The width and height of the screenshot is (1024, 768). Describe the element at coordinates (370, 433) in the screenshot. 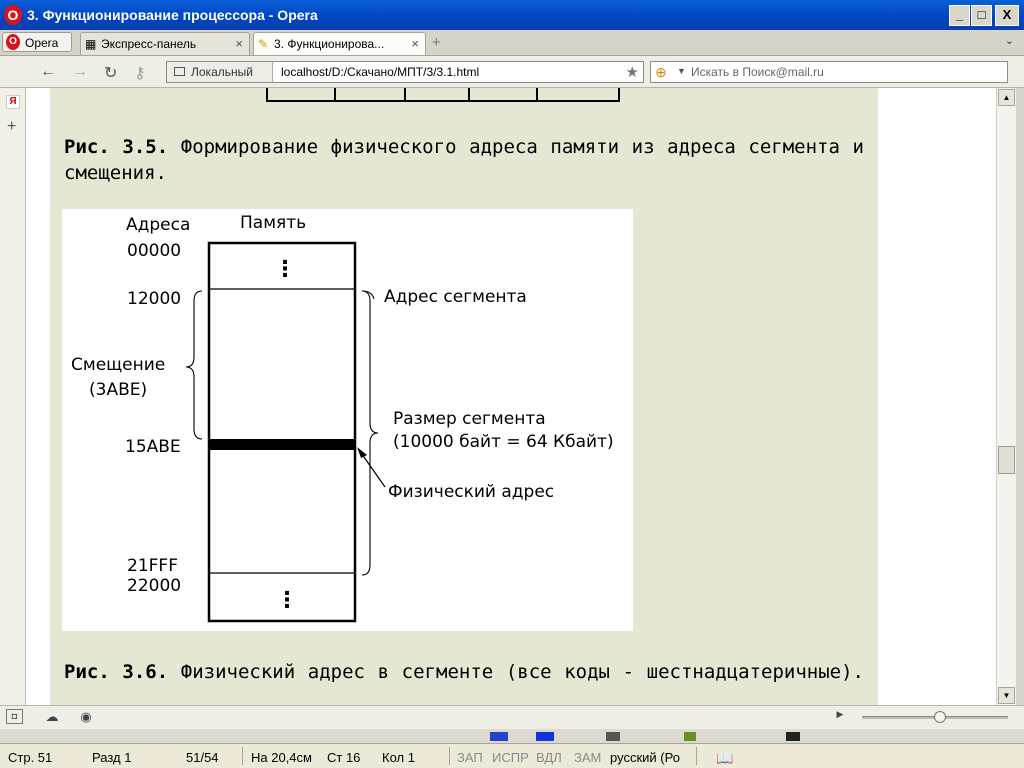

I see `segment-size-brace` at that location.